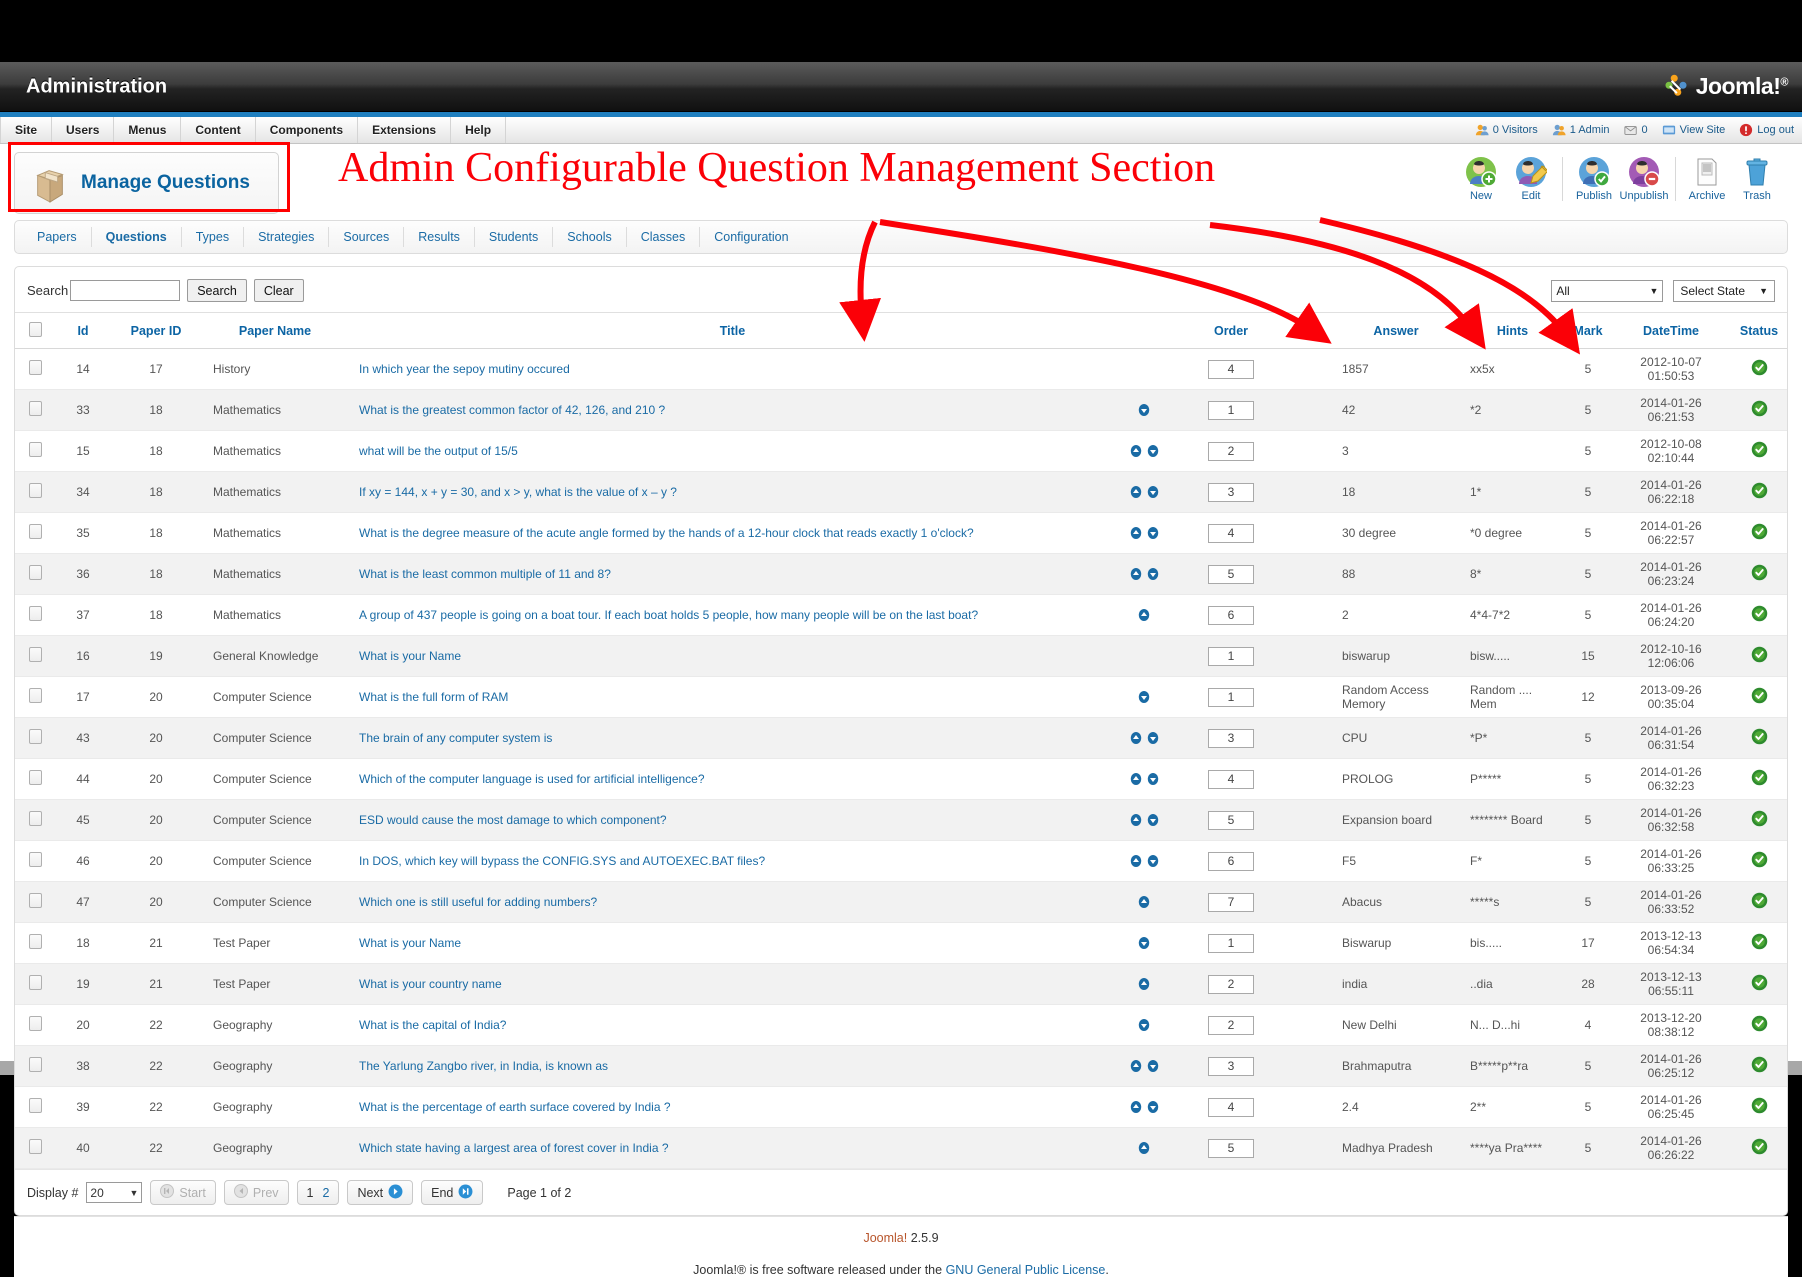 This screenshot has height=1277, width=1802. Describe the element at coordinates (452, 1192) in the screenshot. I see `pagination-end-button: End` at that location.